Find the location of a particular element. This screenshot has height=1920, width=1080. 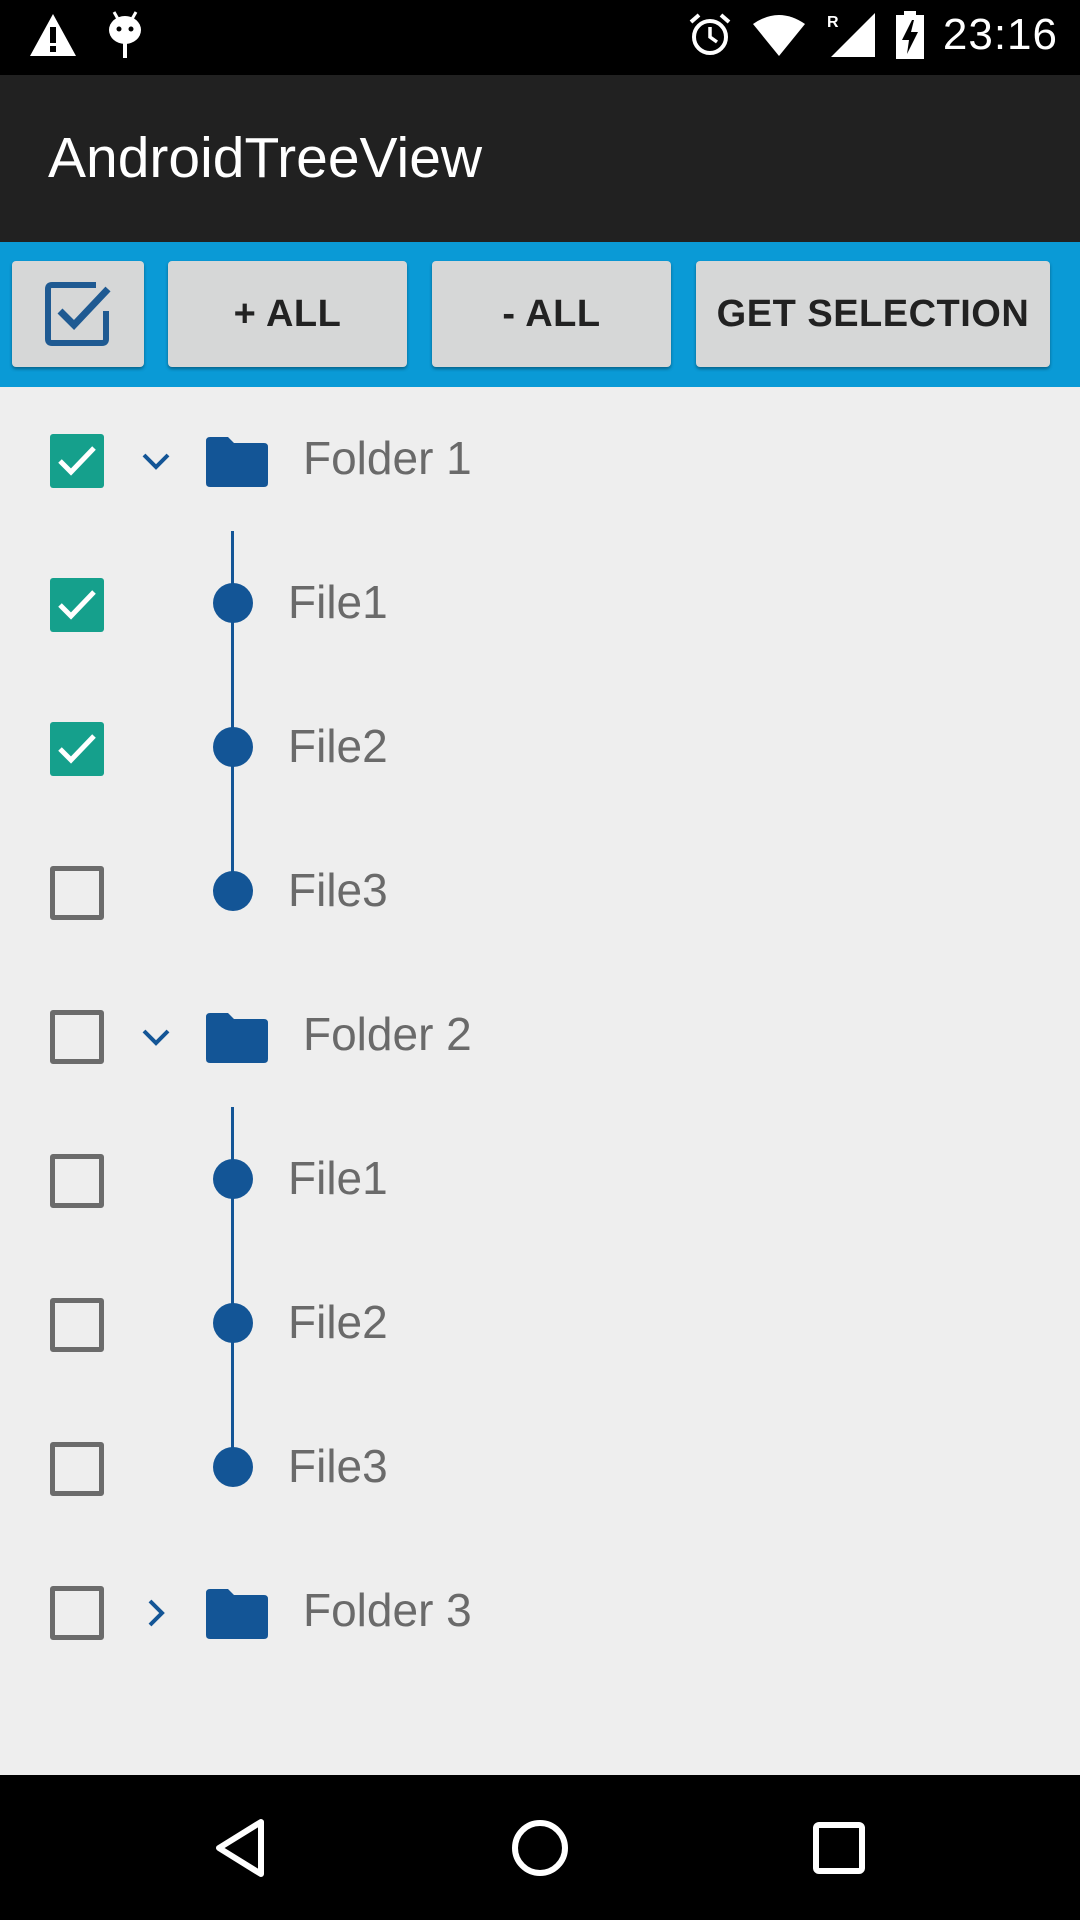

action-bar: AndroidTreeView is located at coordinates (540, 158).